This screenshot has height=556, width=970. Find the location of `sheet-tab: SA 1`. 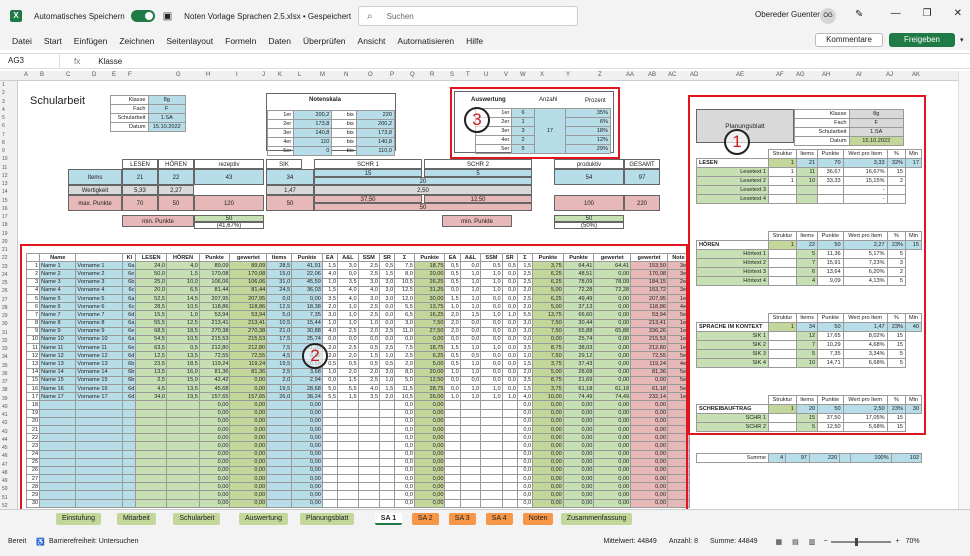

sheet-tab: SA 1 is located at coordinates (388, 519).